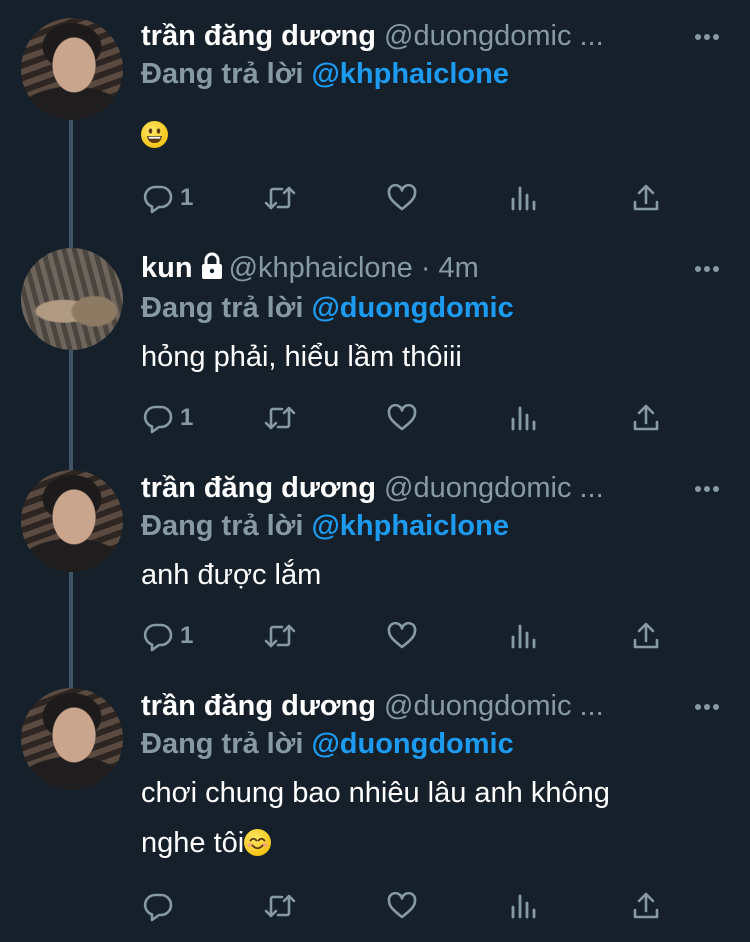 The image size is (750, 942). Describe the element at coordinates (231, 575) in the screenshot. I see `tweet-text: anh được lắm` at that location.